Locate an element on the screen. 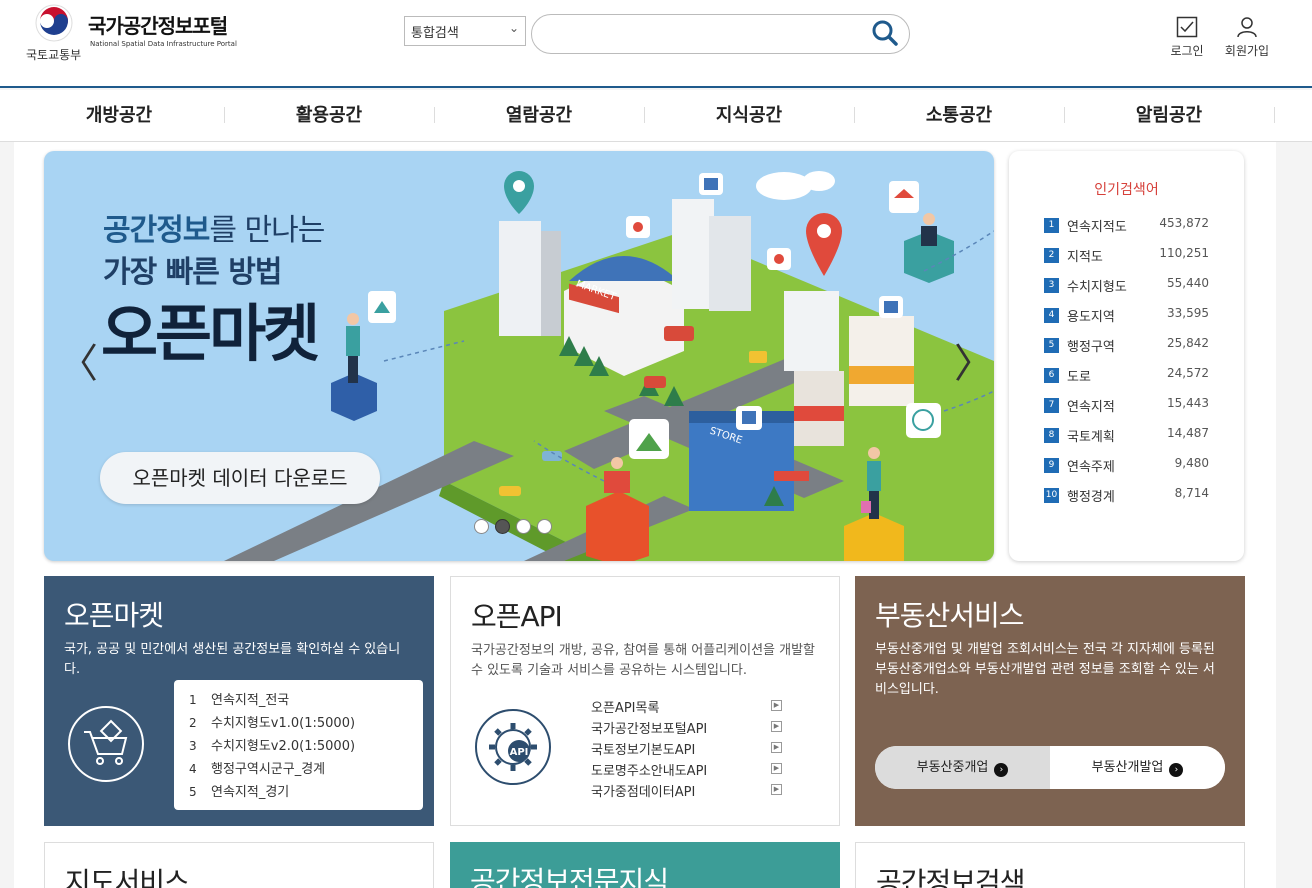 The height and width of the screenshot is (888, 1312). api-link: 오픈API목록 ▶ is located at coordinates (686, 706).